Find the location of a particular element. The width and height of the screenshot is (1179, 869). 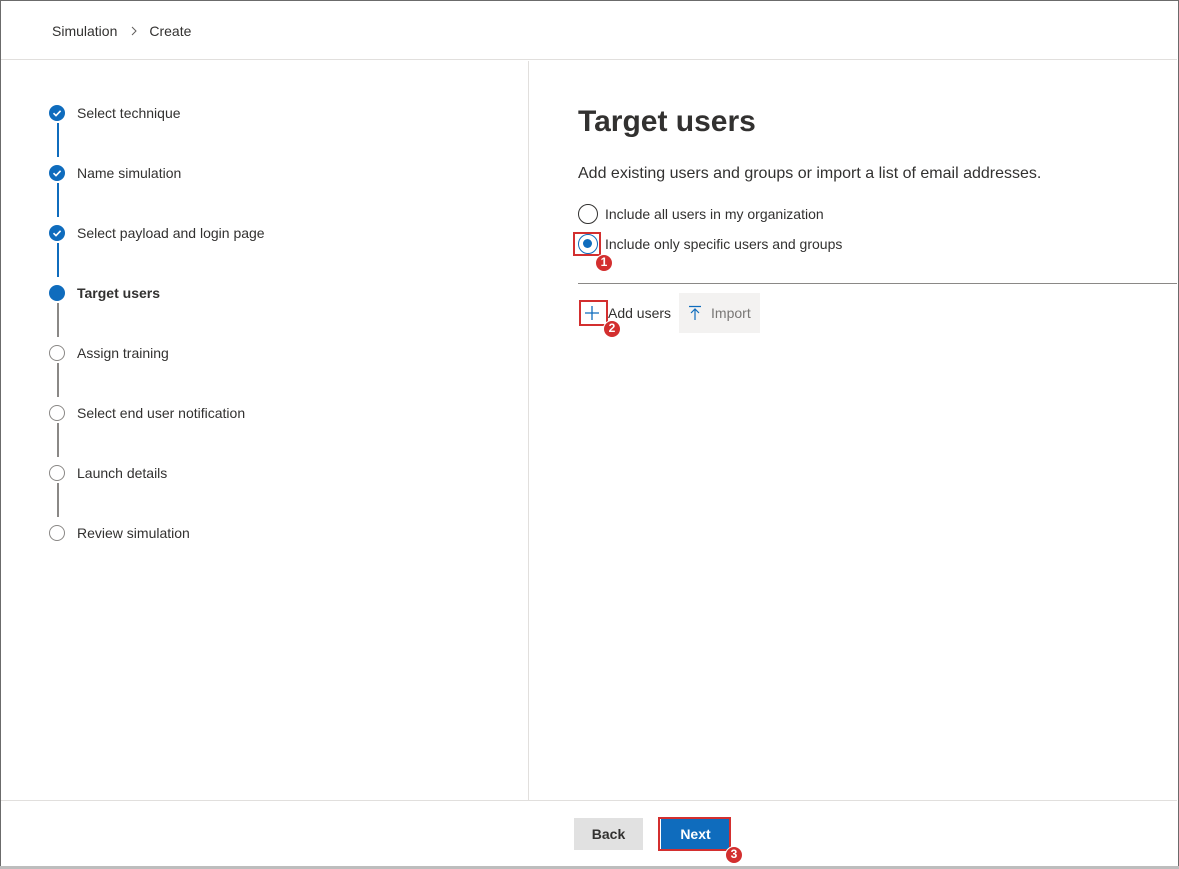

current-step-dot-icon is located at coordinates (57, 293).